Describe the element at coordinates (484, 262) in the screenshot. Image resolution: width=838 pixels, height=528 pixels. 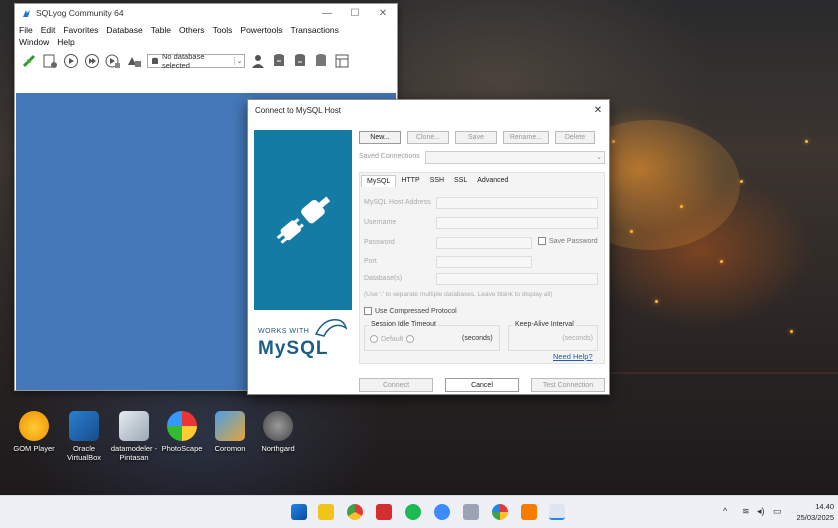
I see `port-input` at that location.